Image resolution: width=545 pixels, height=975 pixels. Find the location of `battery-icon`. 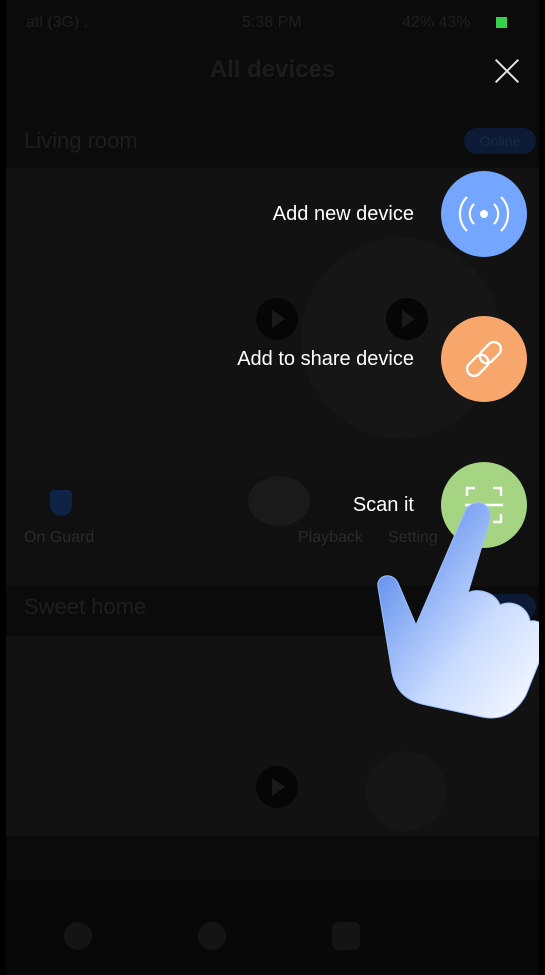

battery-icon is located at coordinates (501, 22).